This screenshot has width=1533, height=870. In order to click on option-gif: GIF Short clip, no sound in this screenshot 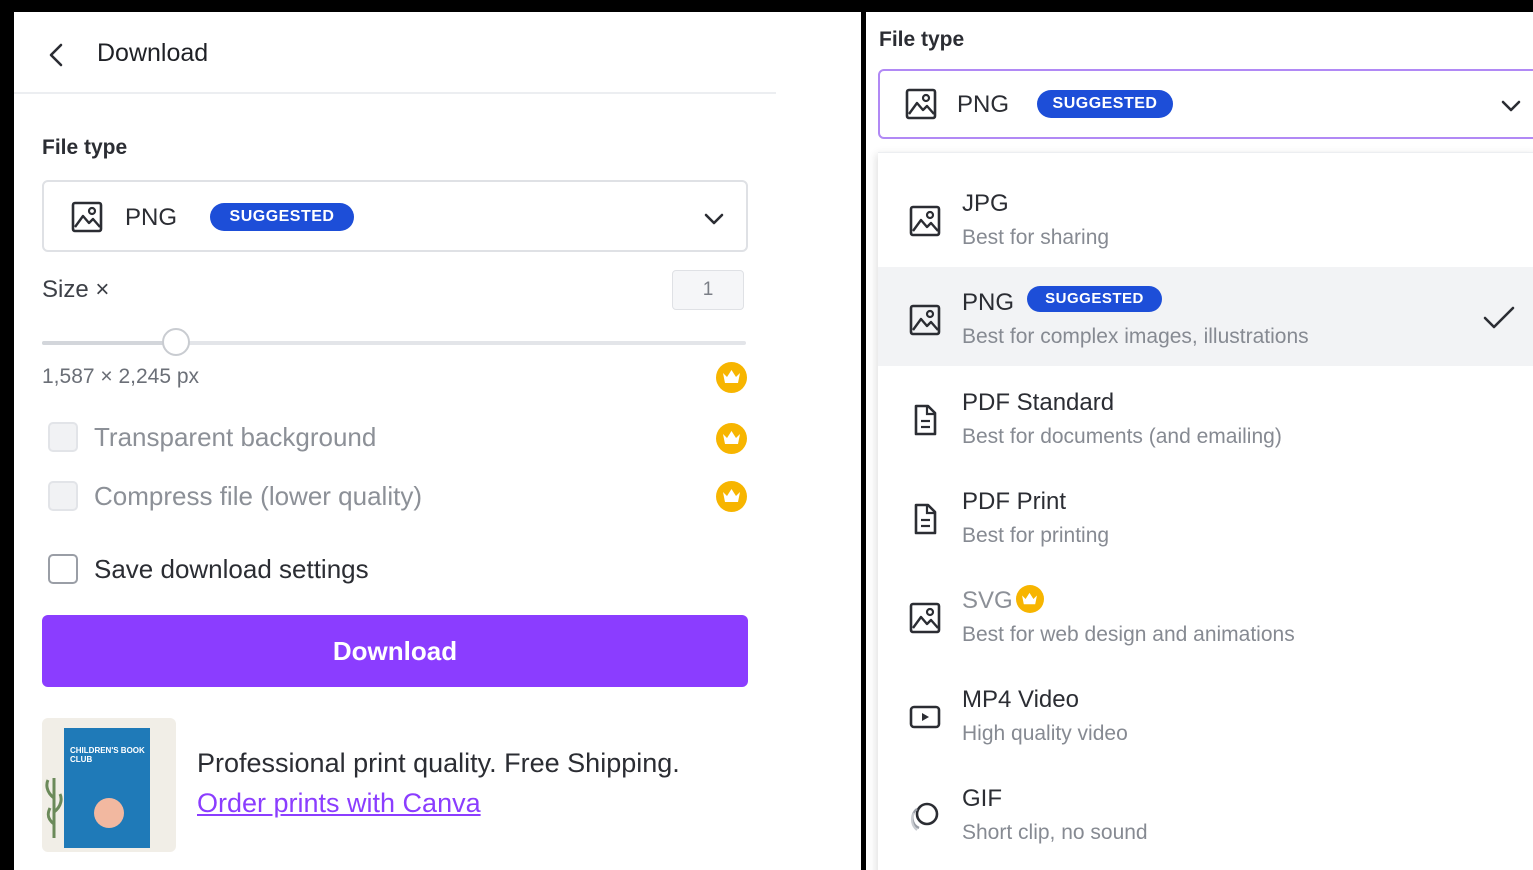, I will do `click(1205, 812)`.